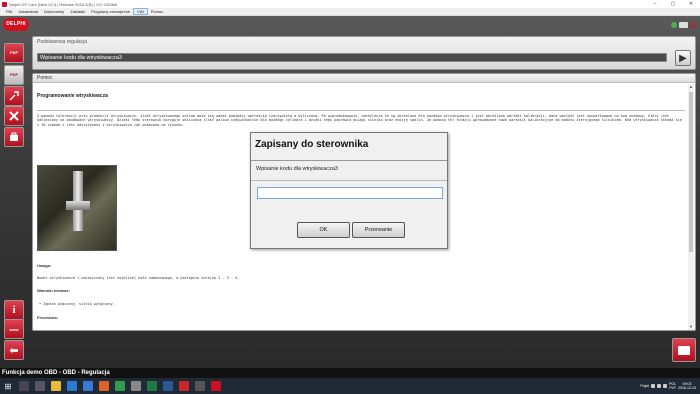 The height and width of the screenshot is (394, 700). I want to click on word-icon, so click(168, 386).